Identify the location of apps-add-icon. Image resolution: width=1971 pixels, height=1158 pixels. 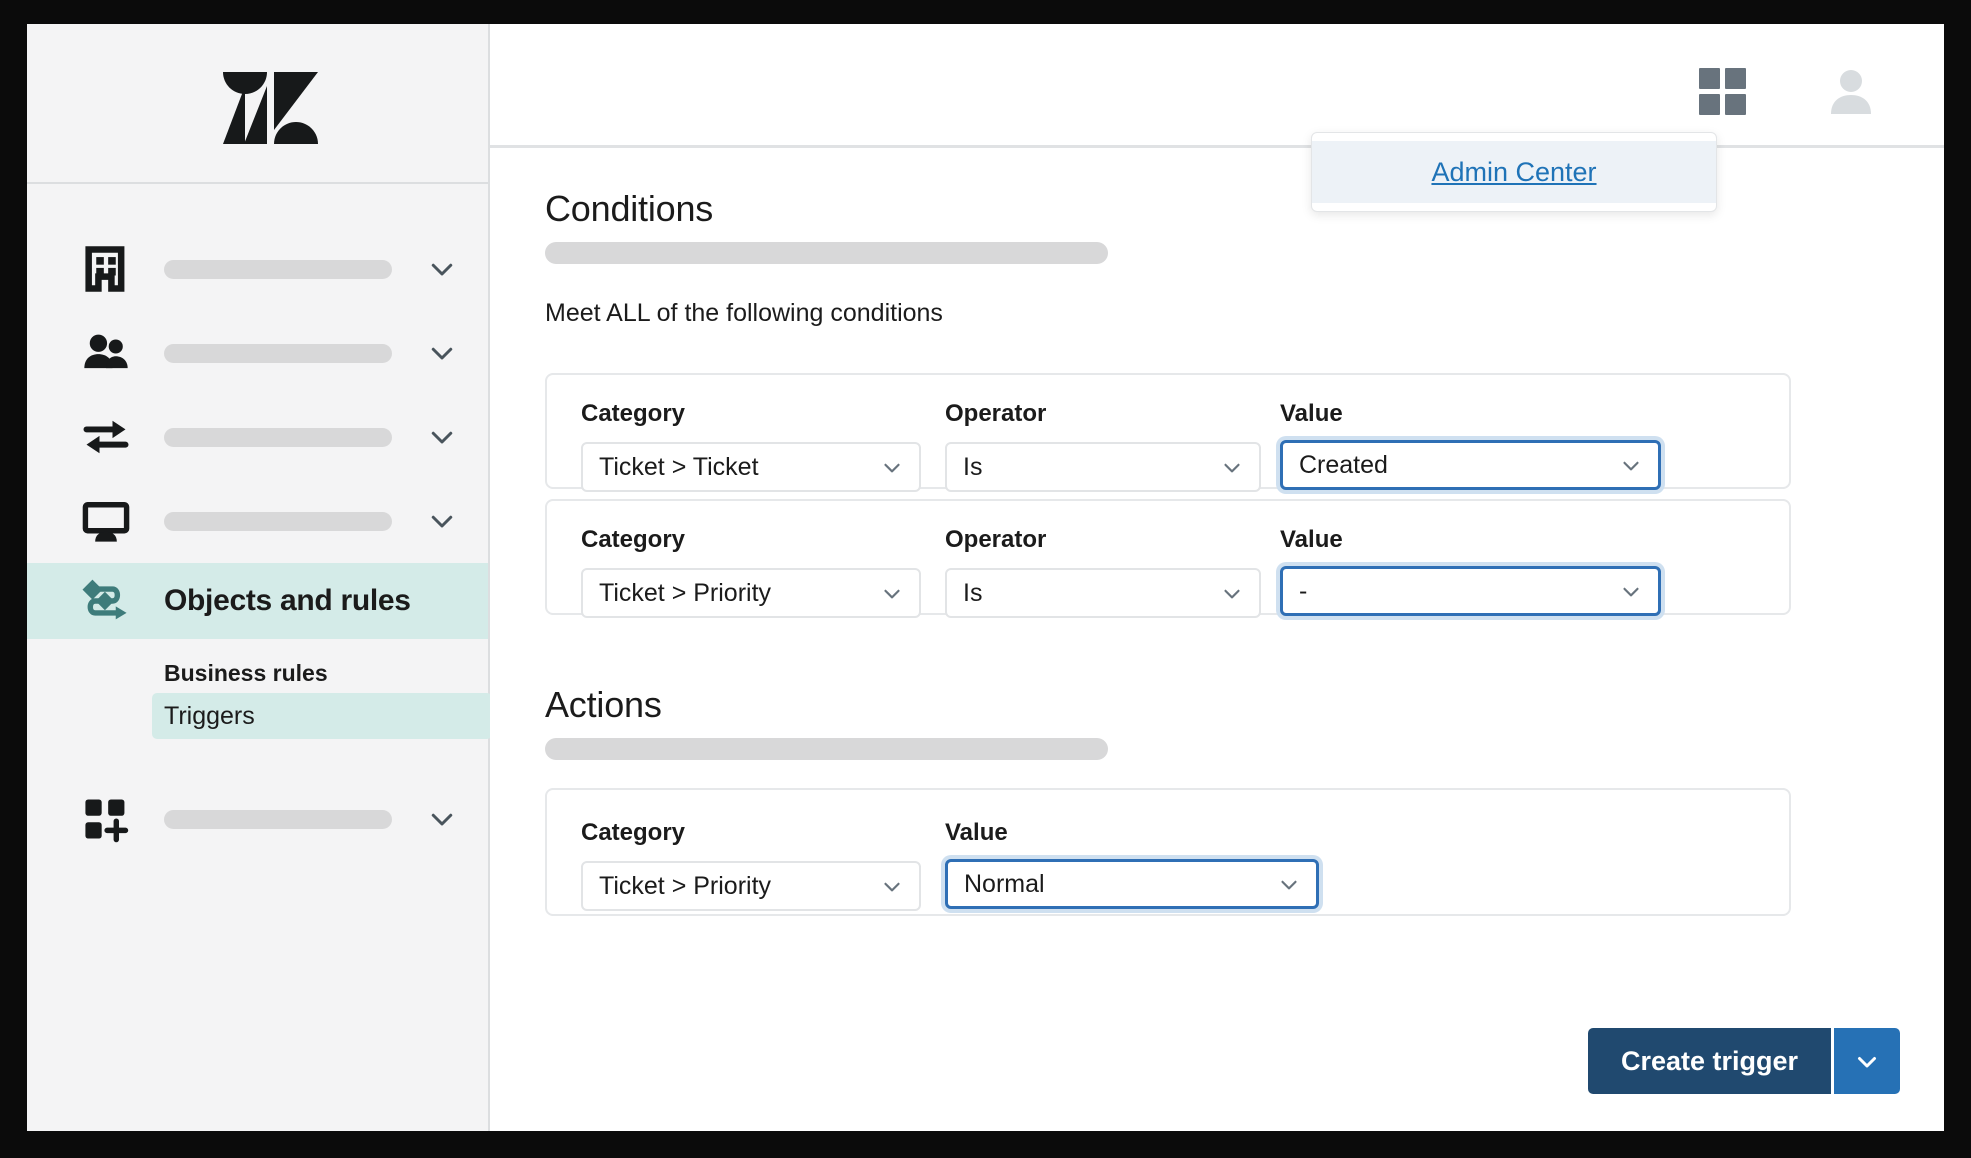
(106, 819).